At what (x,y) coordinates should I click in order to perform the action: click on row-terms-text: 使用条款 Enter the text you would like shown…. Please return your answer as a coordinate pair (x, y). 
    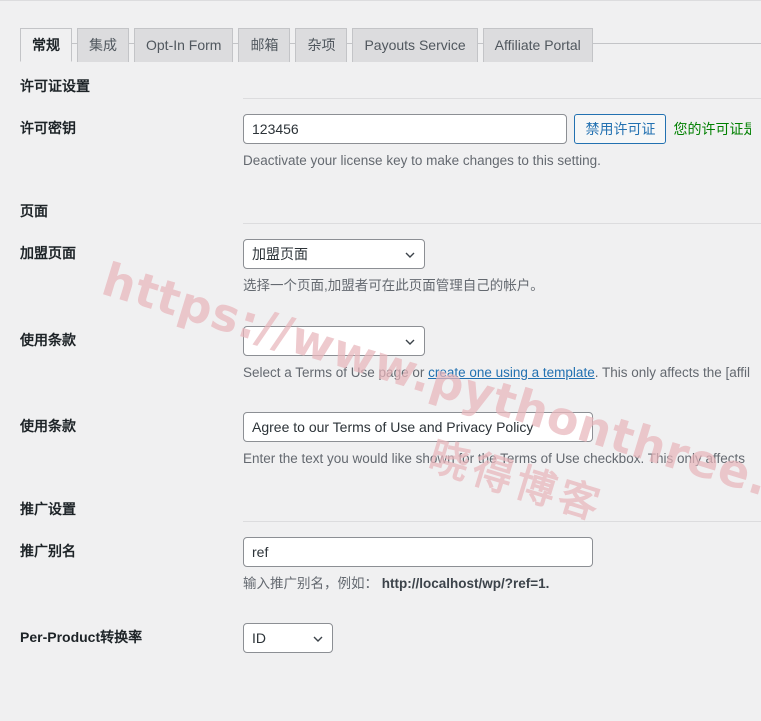
    Looking at the image, I should click on (380, 440).